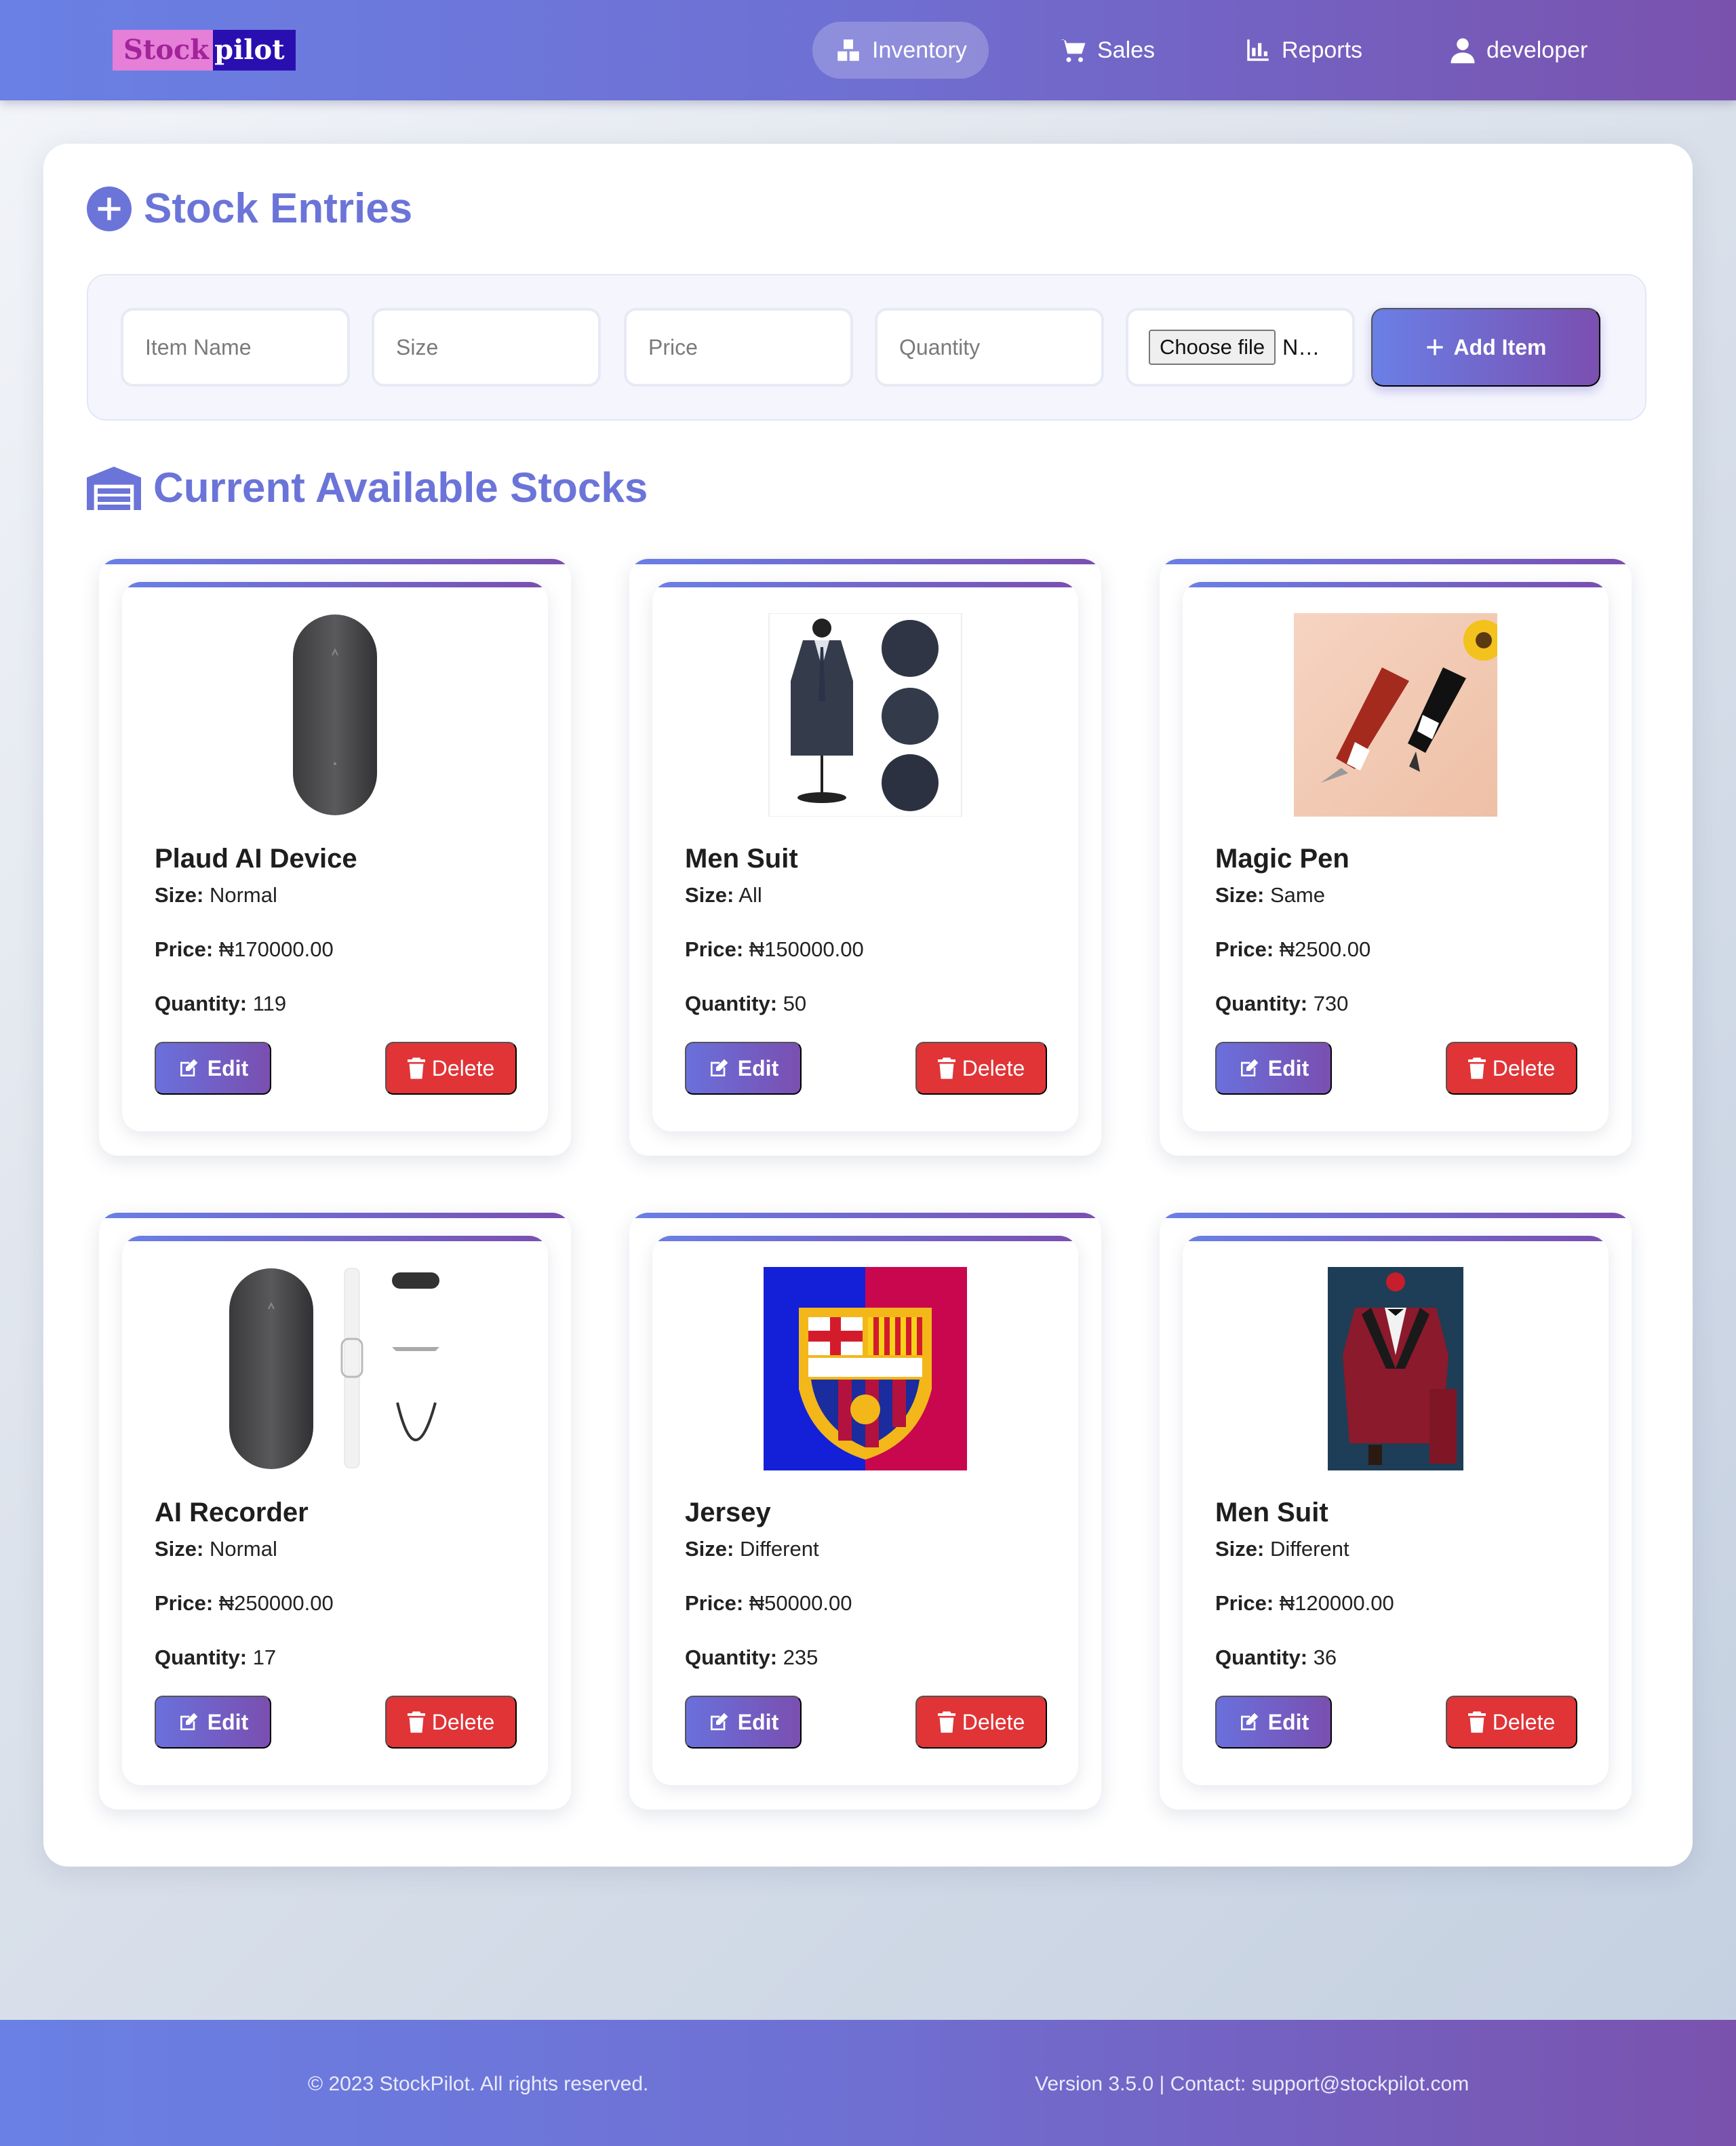 This screenshot has width=1736, height=2146. I want to click on item-quantity: Quantity: 730, so click(1281, 1004).